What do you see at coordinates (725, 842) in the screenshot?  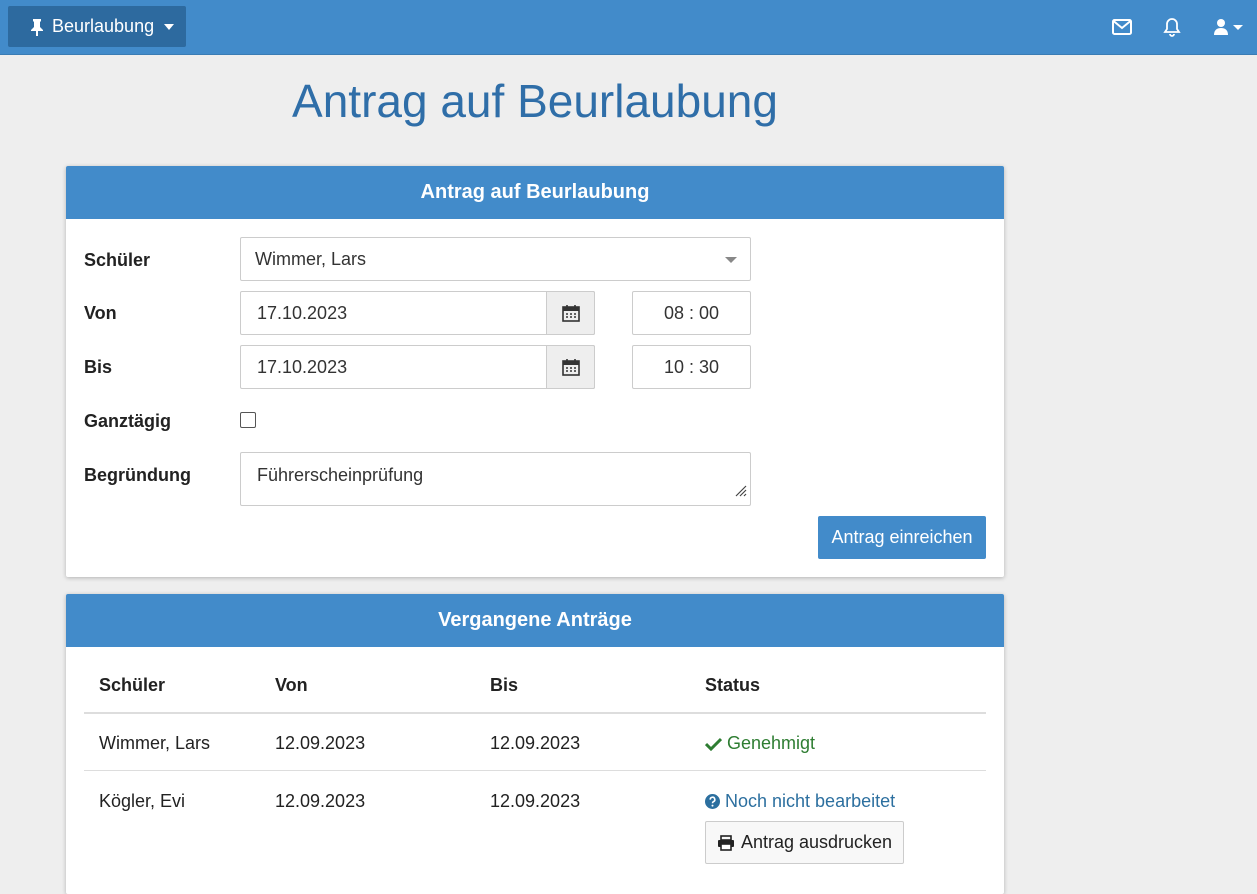 I see `printer-icon` at bounding box center [725, 842].